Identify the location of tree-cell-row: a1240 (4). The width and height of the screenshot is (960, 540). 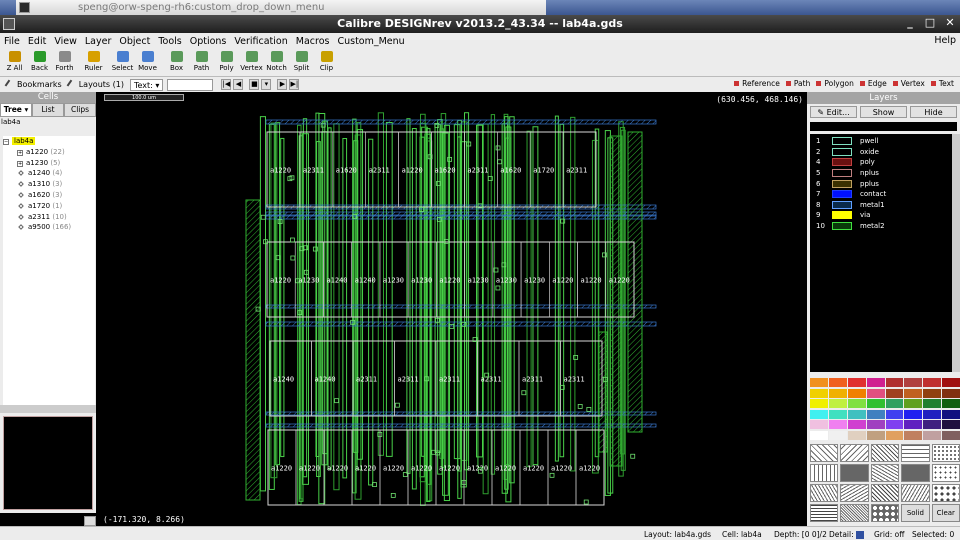
(49, 173).